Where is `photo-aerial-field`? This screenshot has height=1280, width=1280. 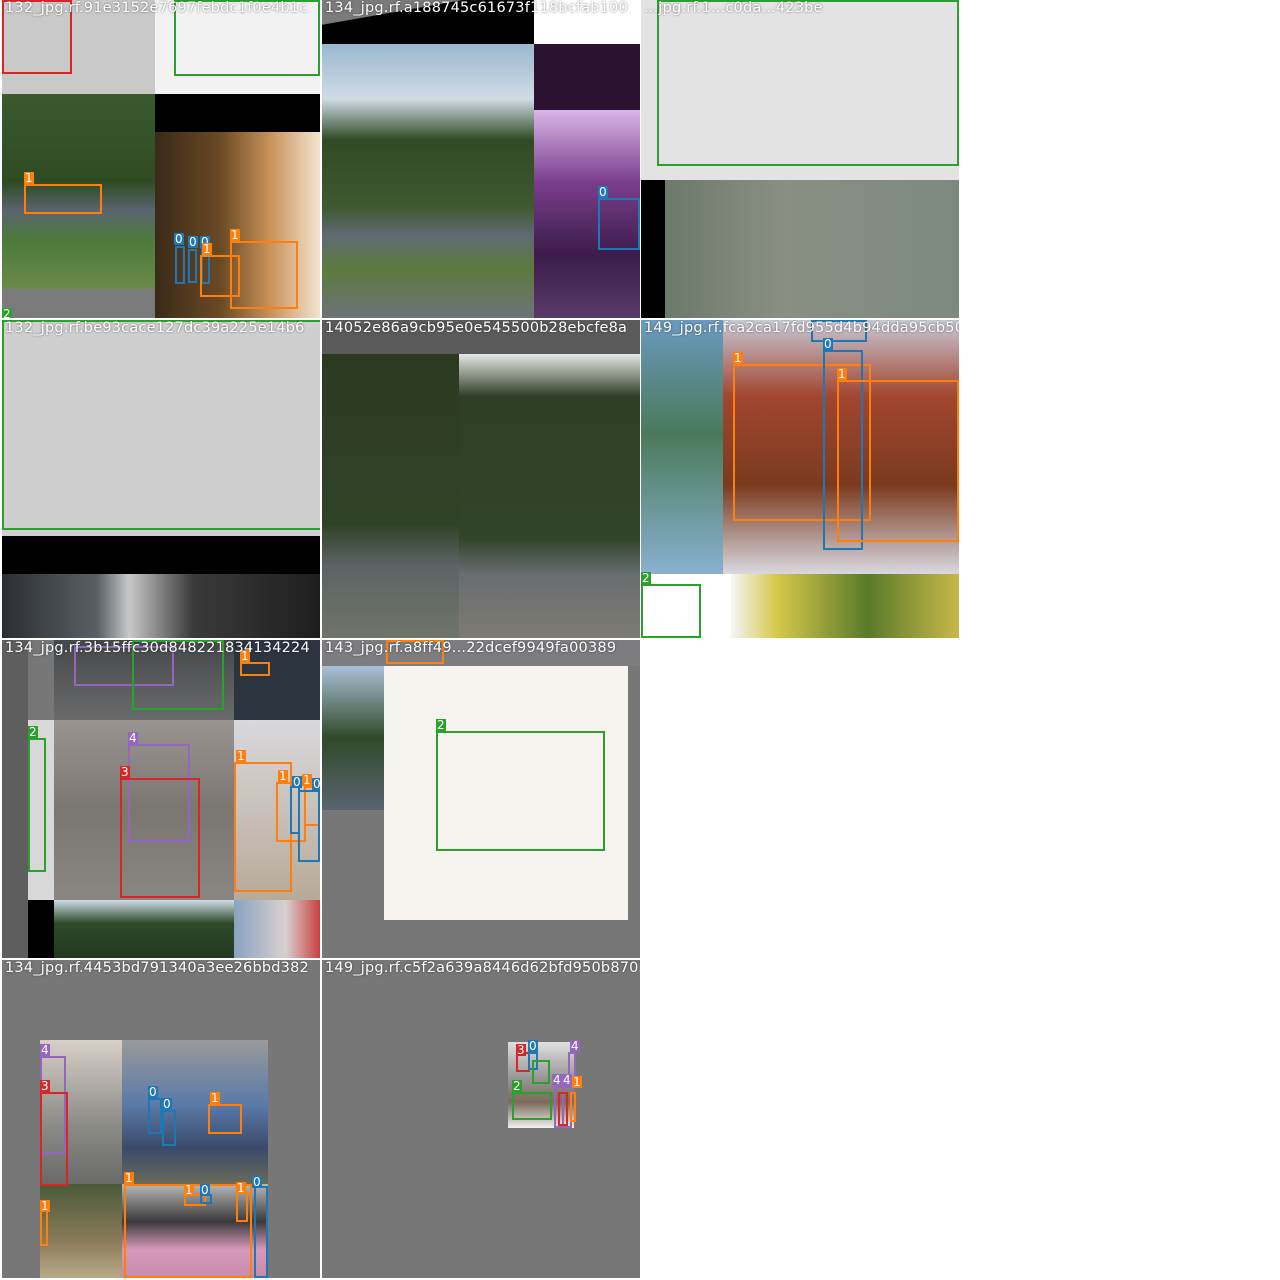
photo-aerial-field is located at coordinates (812, 249).